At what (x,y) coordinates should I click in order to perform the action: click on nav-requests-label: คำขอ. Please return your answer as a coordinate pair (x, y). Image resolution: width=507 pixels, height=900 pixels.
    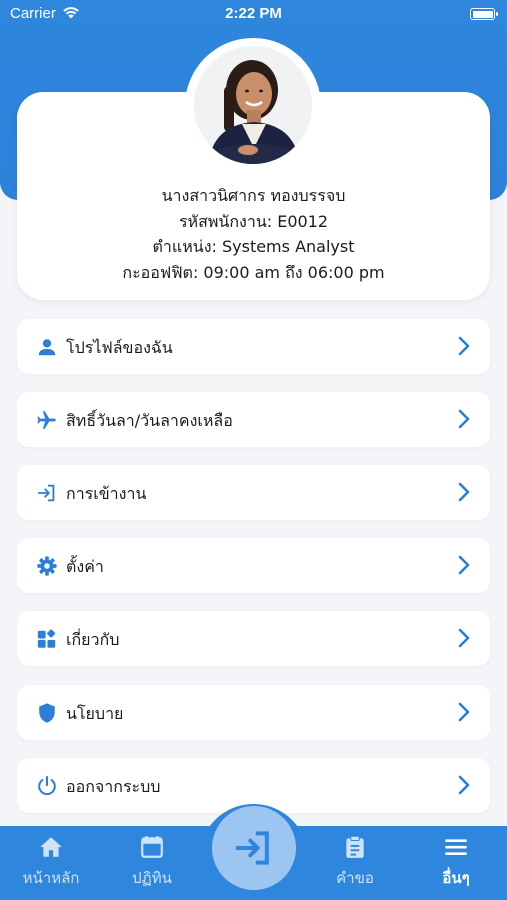
    Looking at the image, I should click on (355, 878).